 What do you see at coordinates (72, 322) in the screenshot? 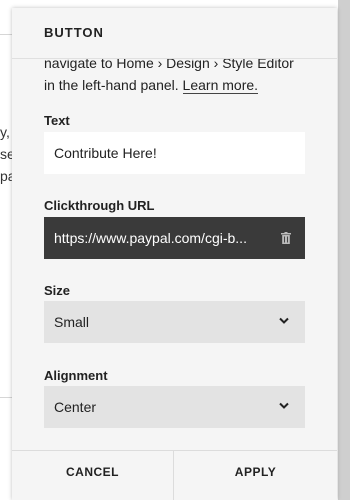
I see `size-value: Small` at bounding box center [72, 322].